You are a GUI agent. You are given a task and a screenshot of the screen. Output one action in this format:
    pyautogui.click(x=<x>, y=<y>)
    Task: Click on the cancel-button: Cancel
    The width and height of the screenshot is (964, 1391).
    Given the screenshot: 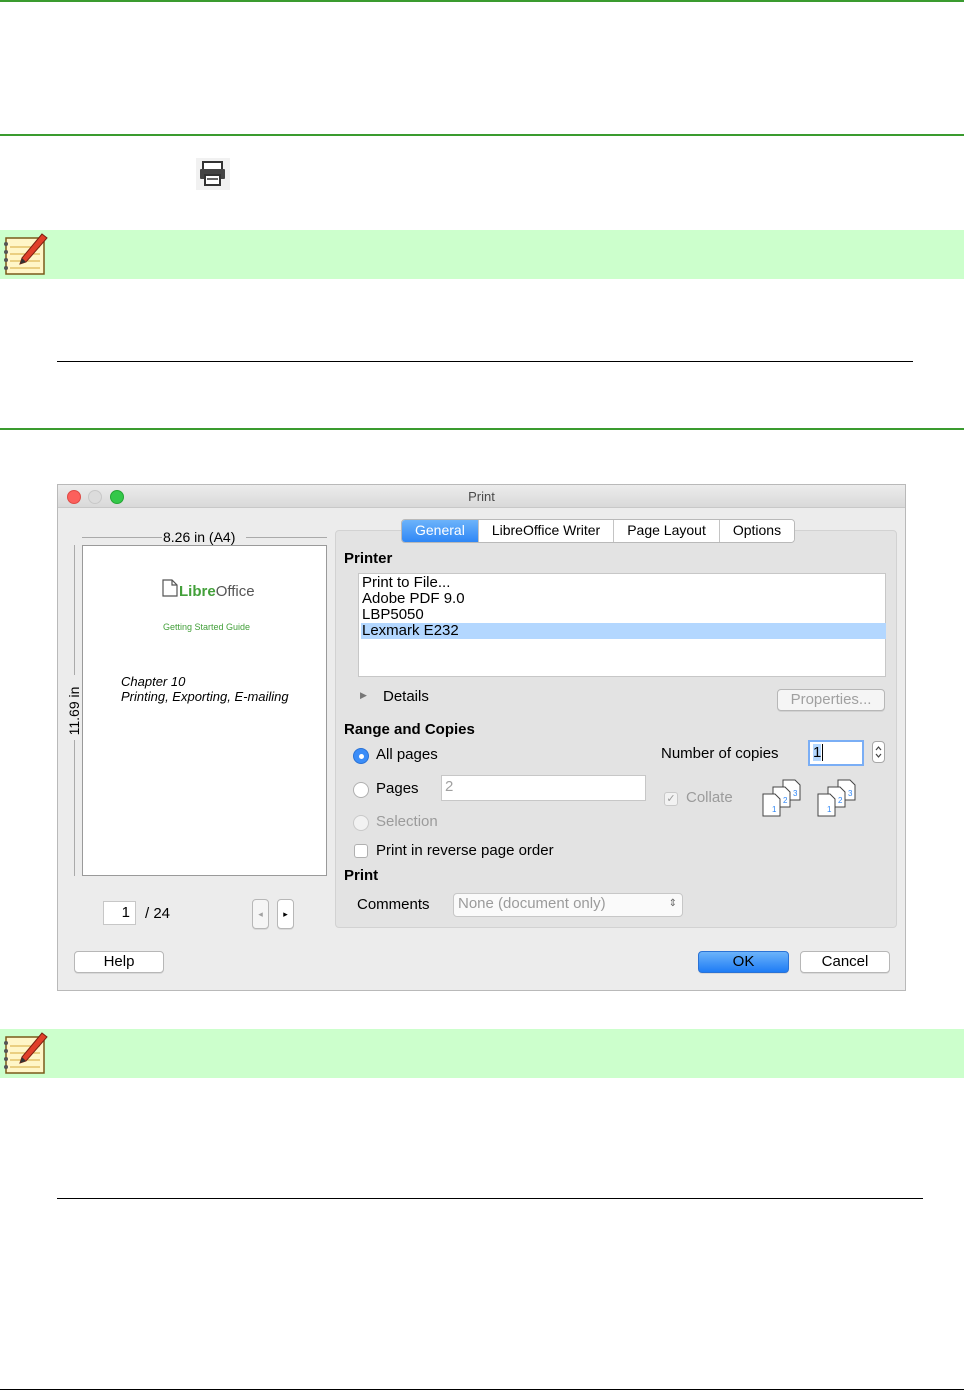 What is the action you would take?
    pyautogui.click(x=845, y=962)
    